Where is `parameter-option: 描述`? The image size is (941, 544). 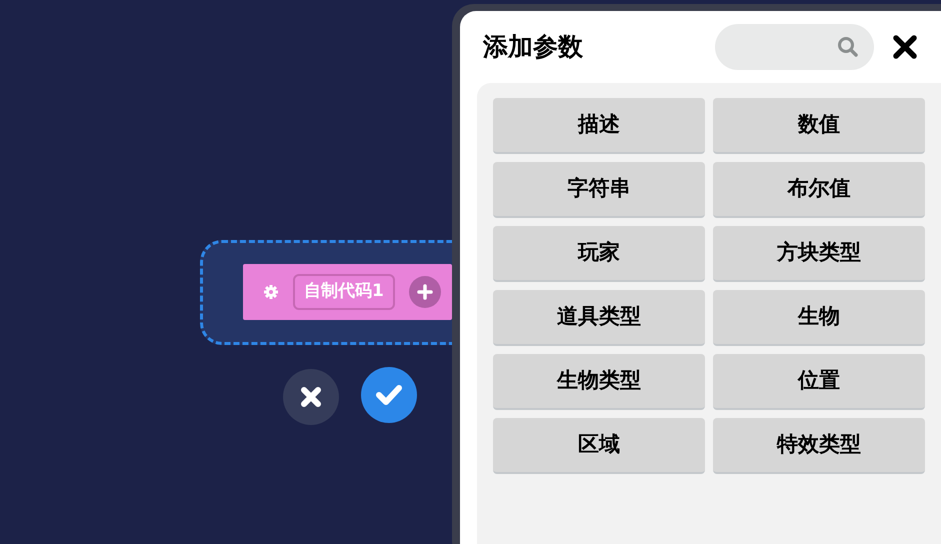 parameter-option: 描述 is located at coordinates (599, 126).